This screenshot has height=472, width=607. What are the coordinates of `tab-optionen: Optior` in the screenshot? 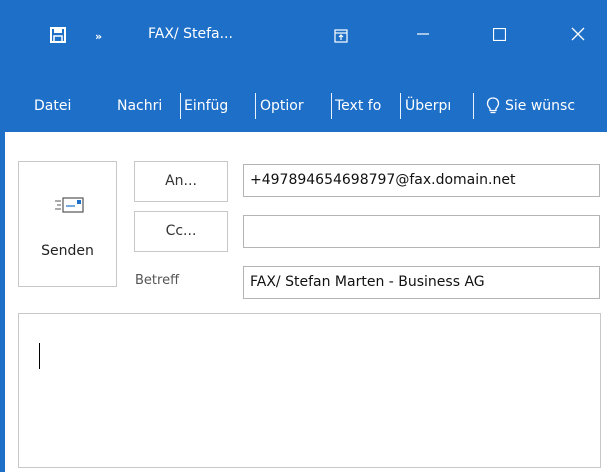 It's located at (294, 106).